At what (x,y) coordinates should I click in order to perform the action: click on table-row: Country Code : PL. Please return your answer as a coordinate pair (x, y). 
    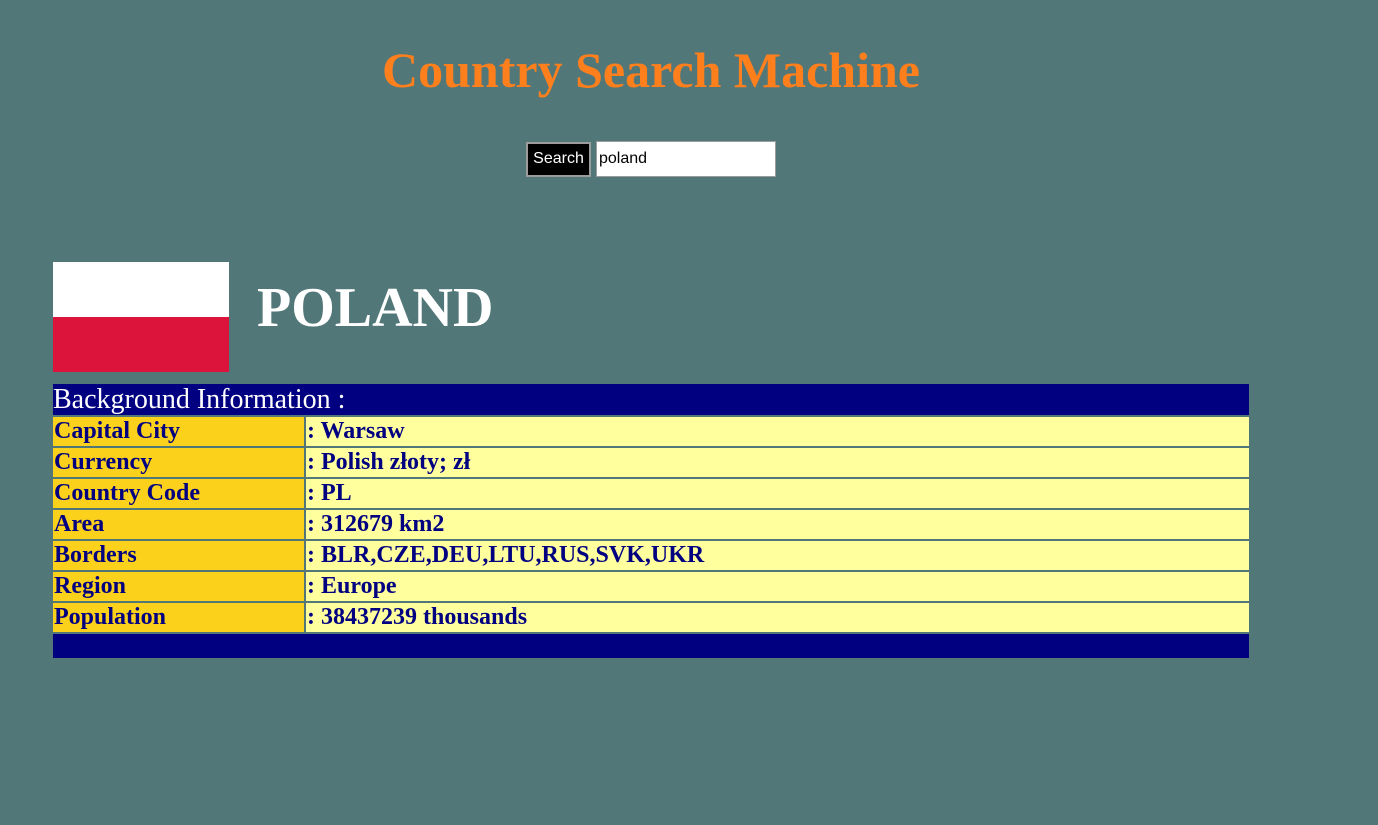
    Looking at the image, I should click on (651, 493).